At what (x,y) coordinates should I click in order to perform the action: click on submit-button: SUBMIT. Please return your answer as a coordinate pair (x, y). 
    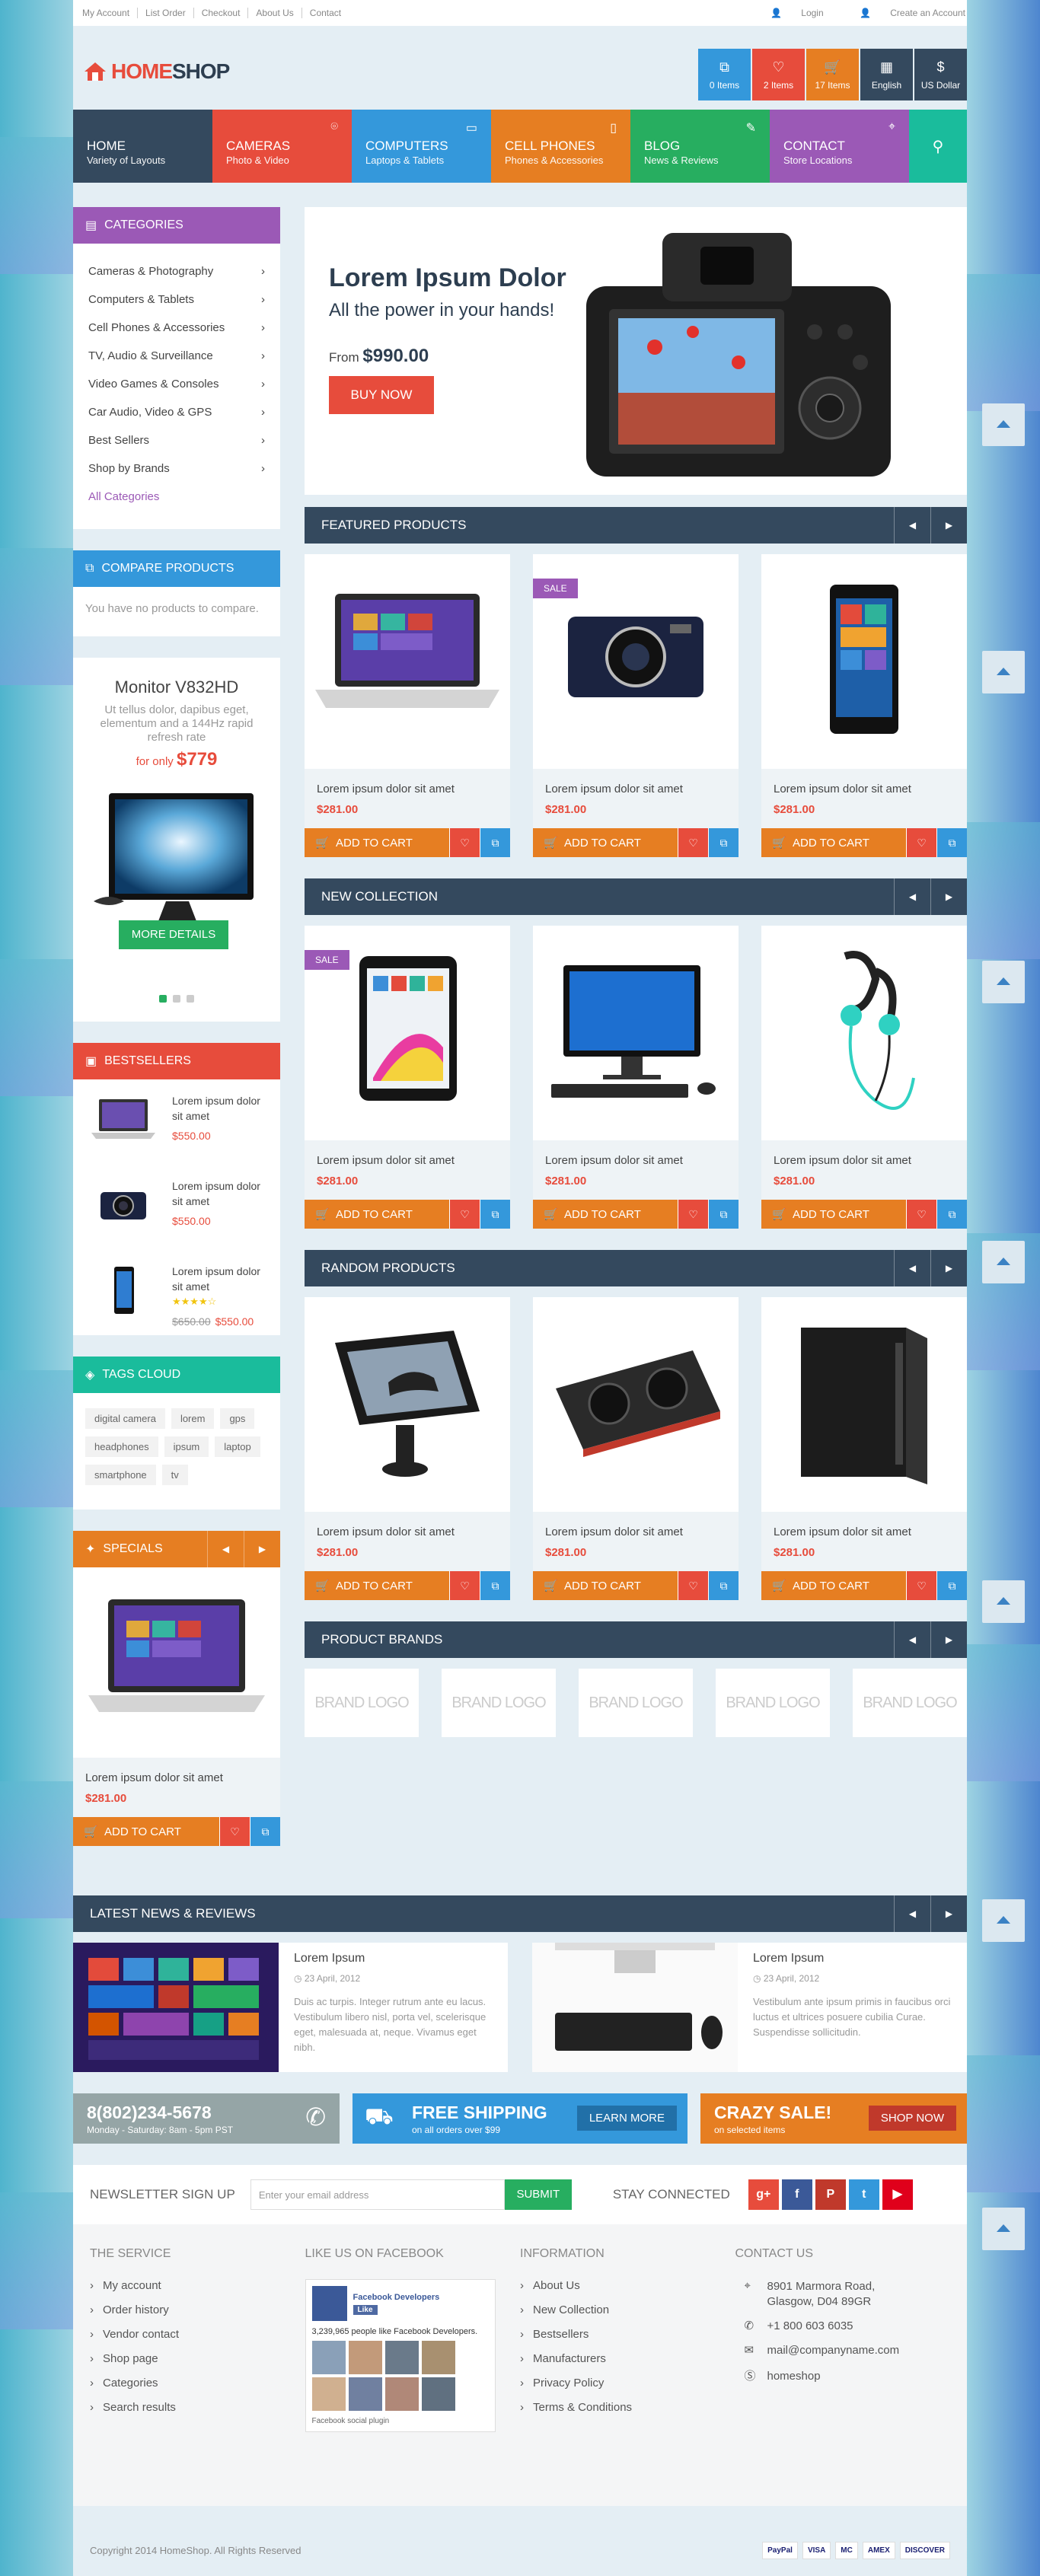
    Looking at the image, I should click on (538, 2194).